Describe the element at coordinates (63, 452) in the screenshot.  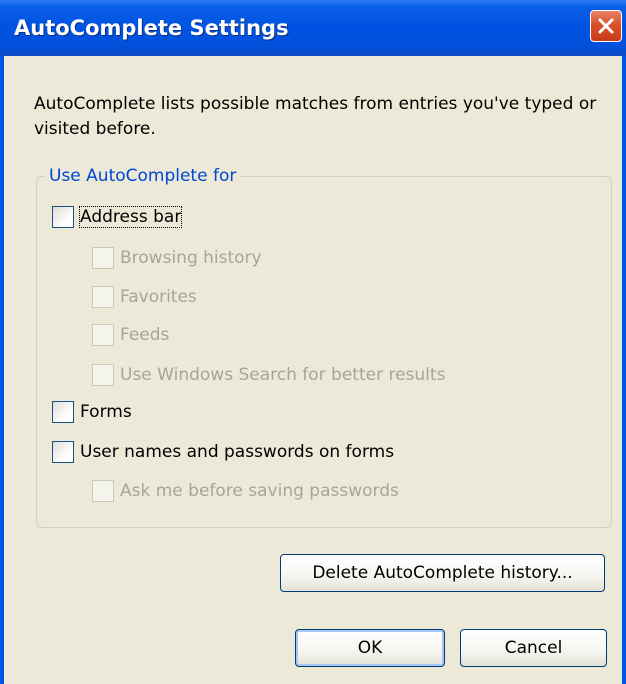
I see `passwords-checkbox` at that location.